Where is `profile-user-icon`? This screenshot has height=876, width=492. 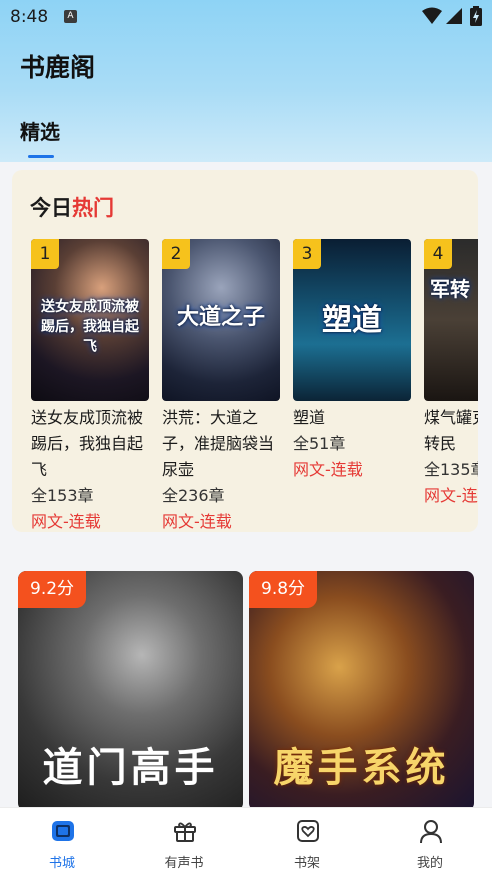
profile-user-icon is located at coordinates (431, 832).